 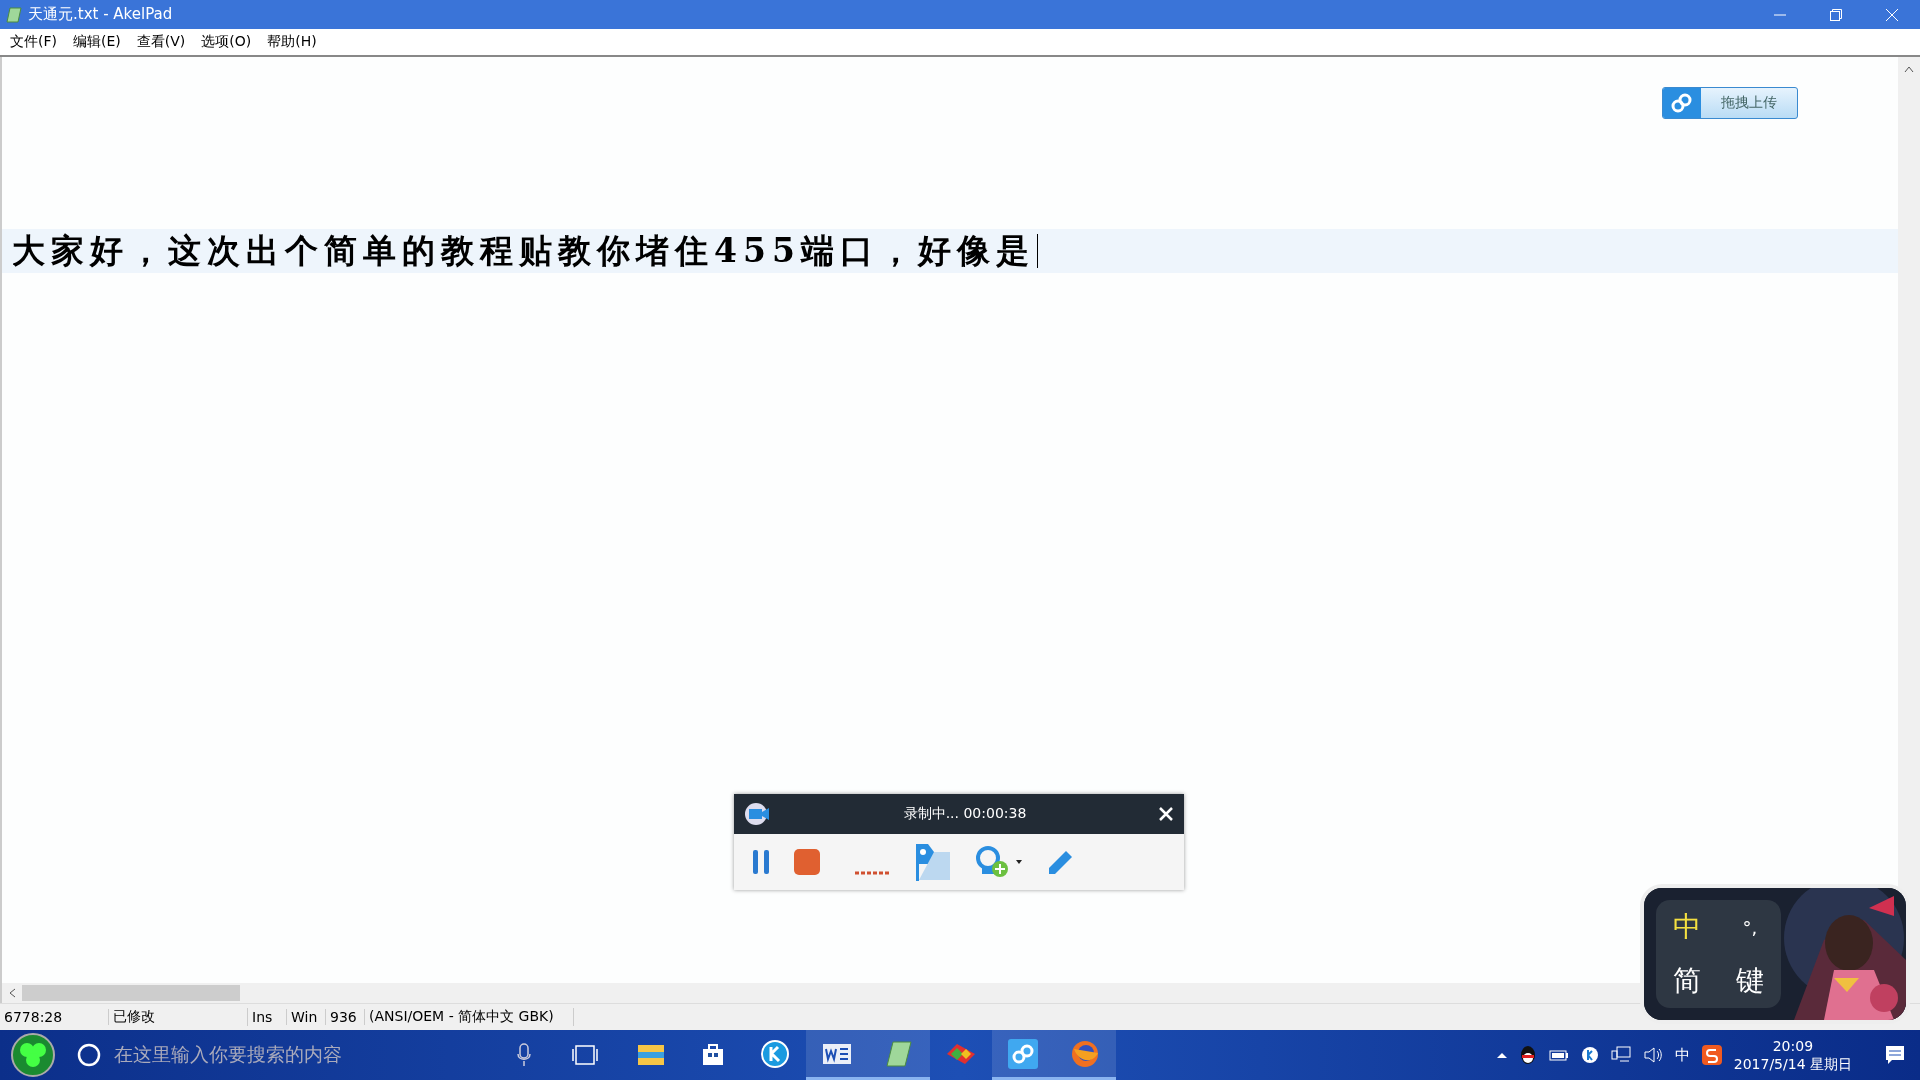 I want to click on search-field: 在这里输入你要搜索的内容, so click(x=285, y=1055).